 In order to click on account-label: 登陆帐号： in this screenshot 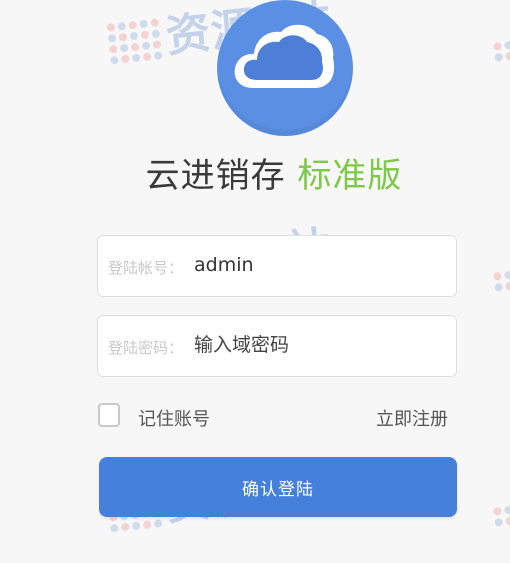, I will do `click(146, 268)`.